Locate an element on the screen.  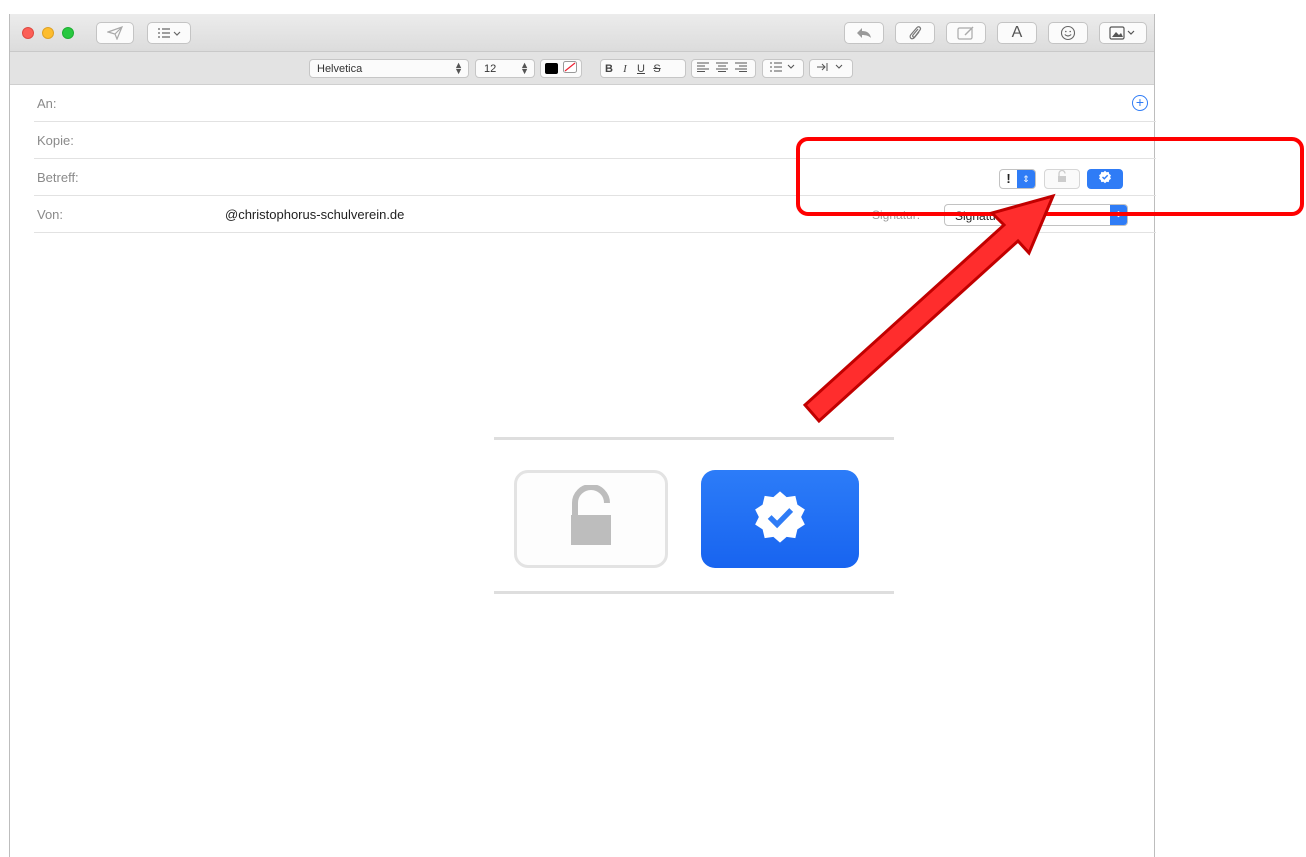
sign-button-zoomed is located at coordinates (780, 519).